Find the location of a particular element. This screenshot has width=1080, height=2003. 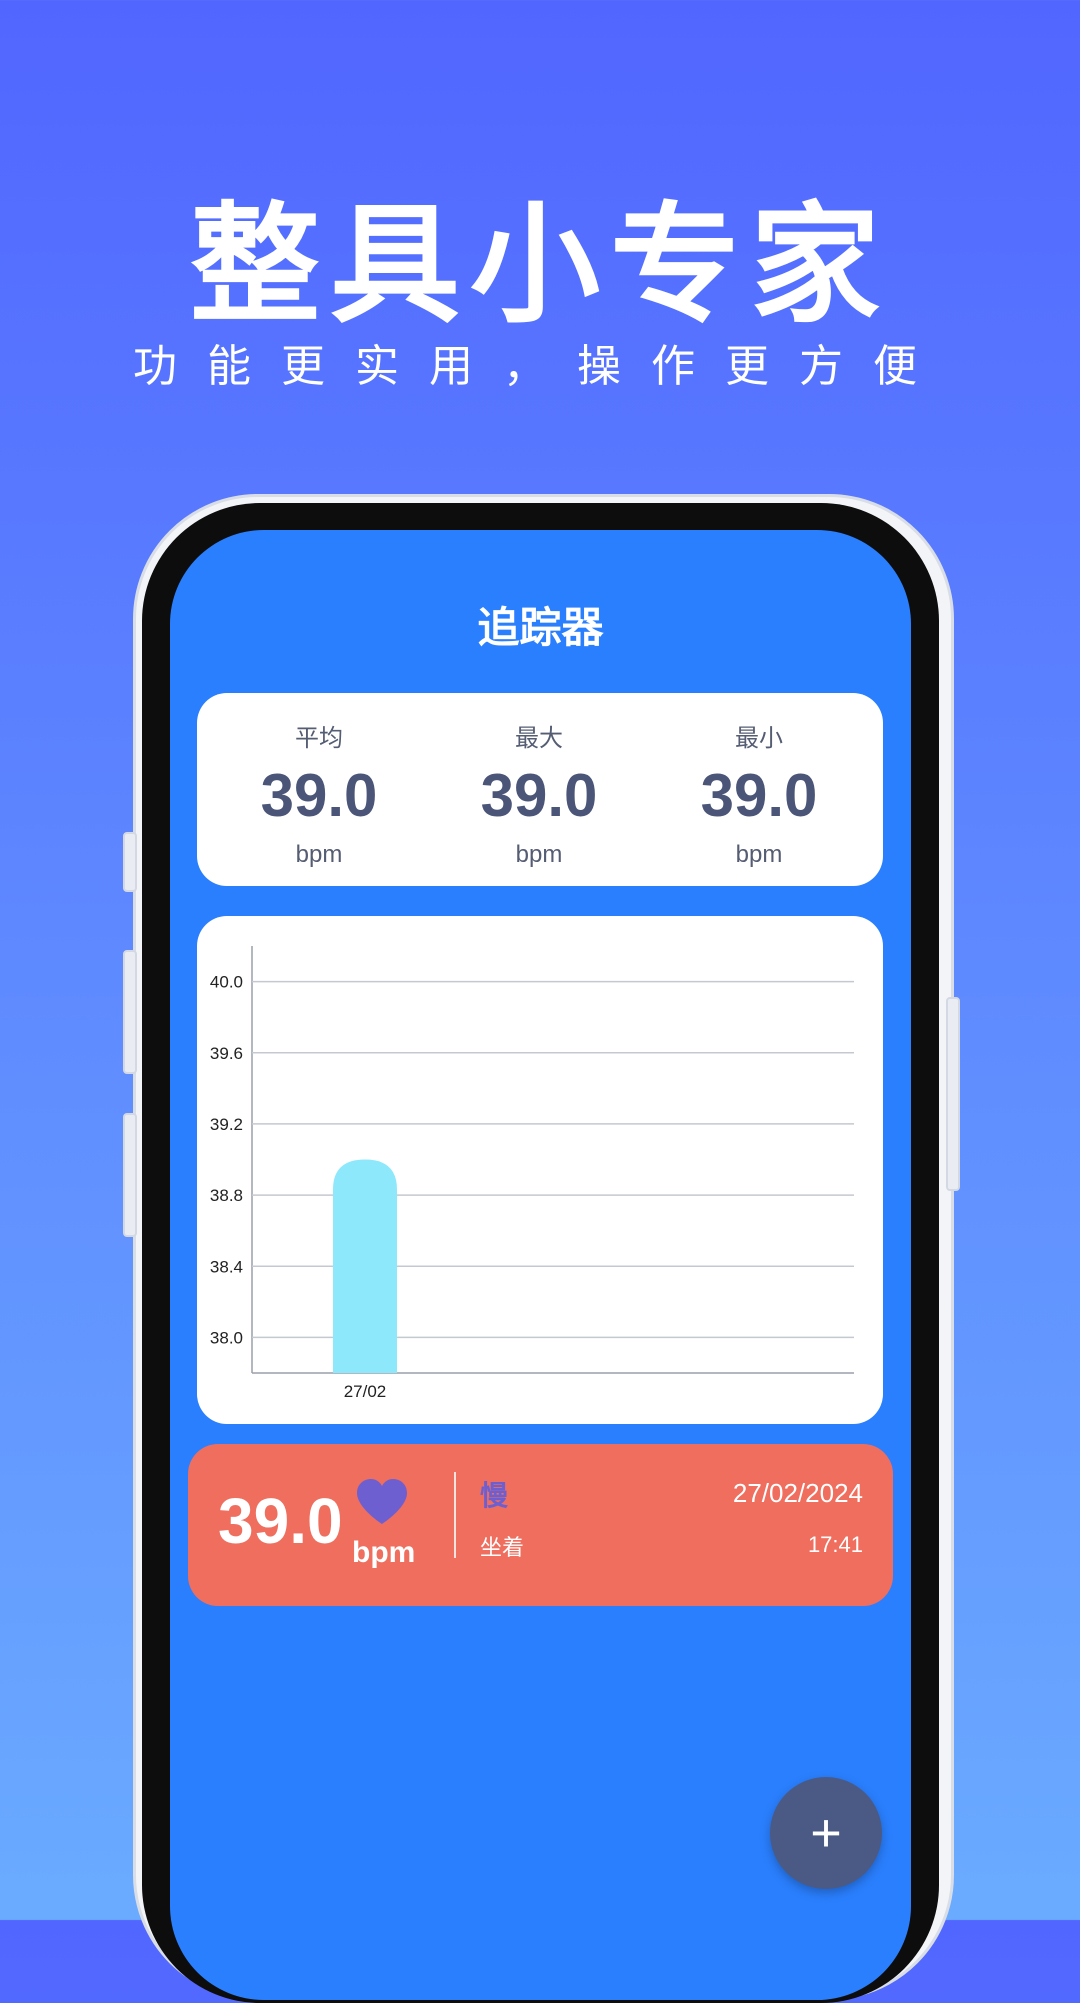

record-status: 慢 is located at coordinates (494, 1495).